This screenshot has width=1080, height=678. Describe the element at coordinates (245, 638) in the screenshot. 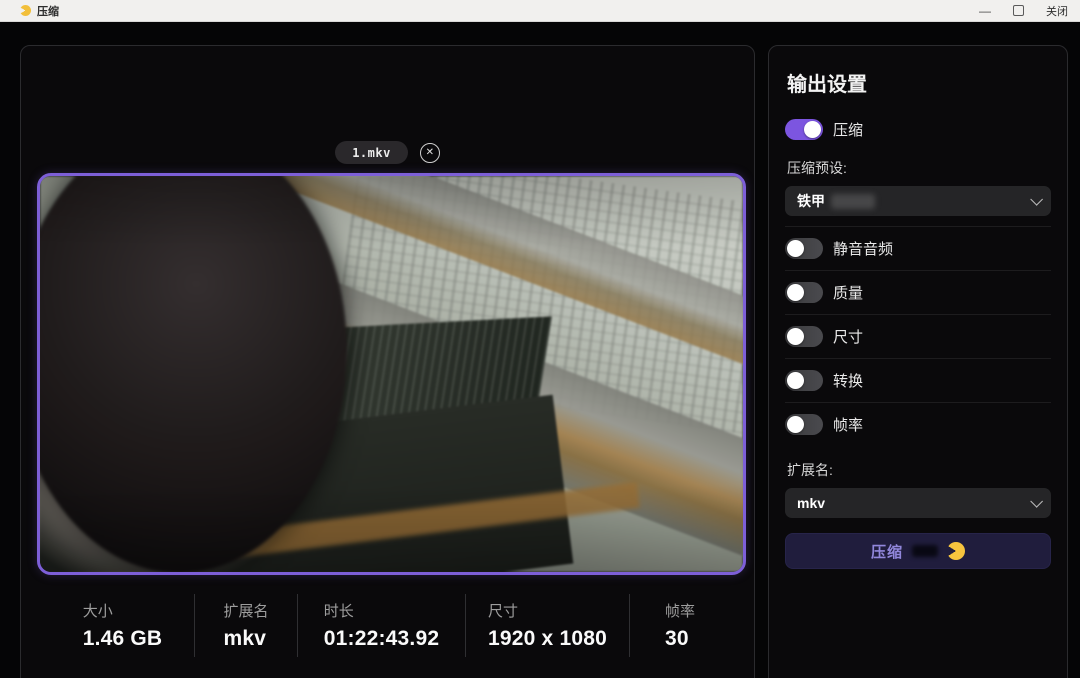

I see `stat-value: mkv` at that location.